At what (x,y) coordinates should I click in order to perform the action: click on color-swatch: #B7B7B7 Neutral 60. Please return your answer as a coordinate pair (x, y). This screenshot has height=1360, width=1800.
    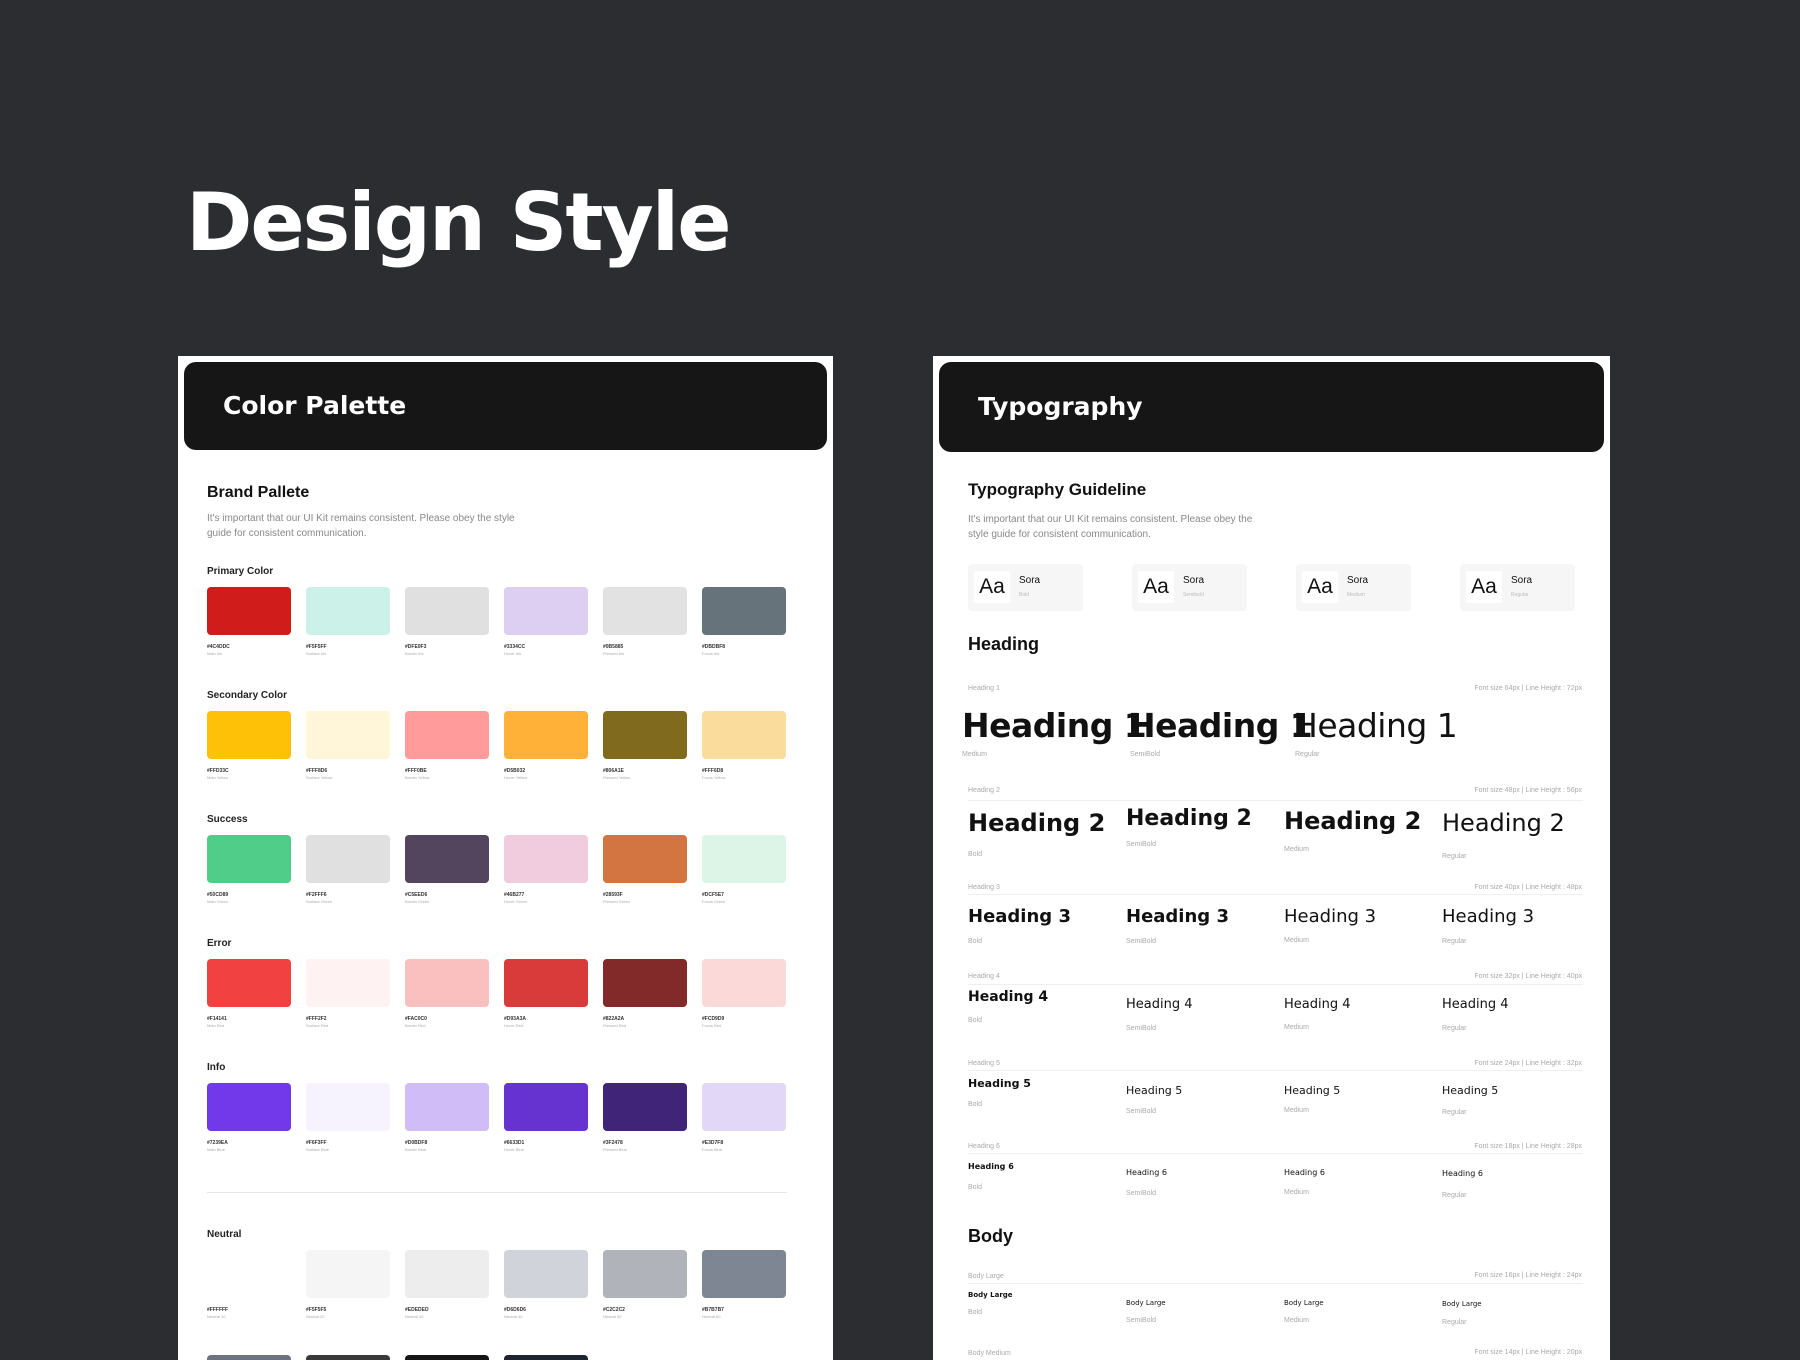
    Looking at the image, I should click on (744, 1285).